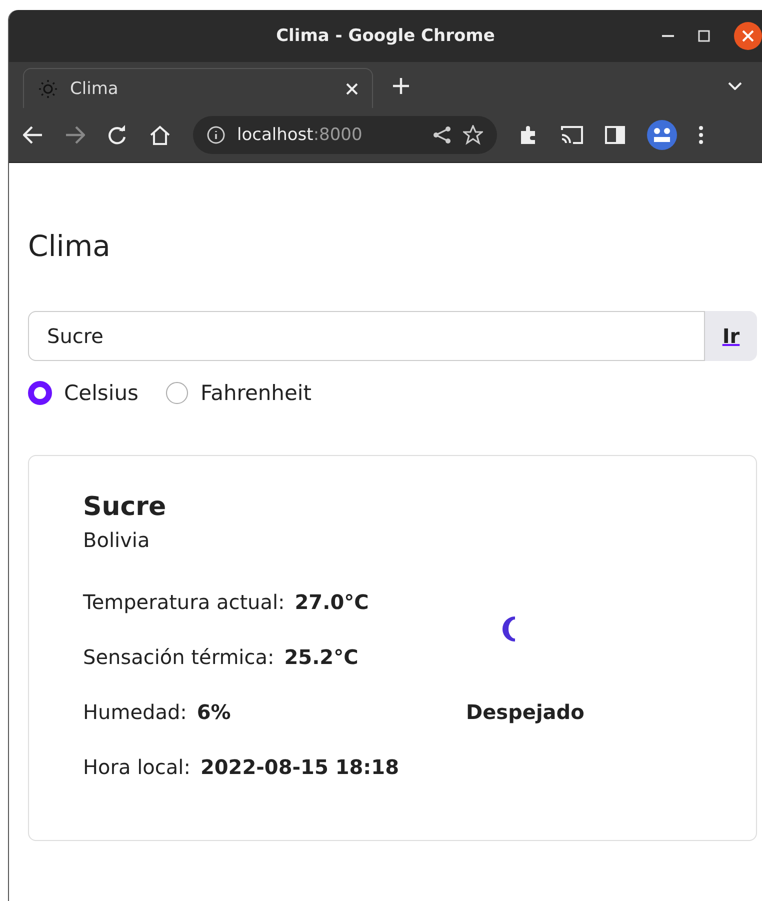 The height and width of the screenshot is (901, 762). What do you see at coordinates (125, 507) in the screenshot?
I see `city-name: Sucre` at bounding box center [125, 507].